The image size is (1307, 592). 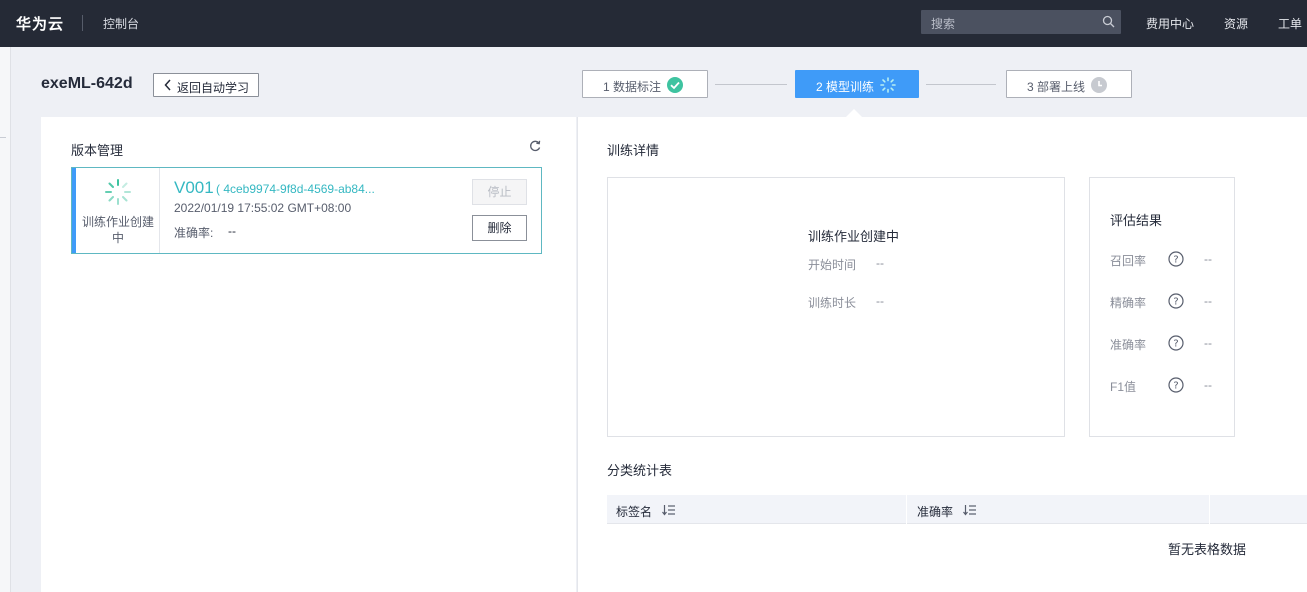 What do you see at coordinates (535, 146) in the screenshot?
I see `refresh-icon` at bounding box center [535, 146].